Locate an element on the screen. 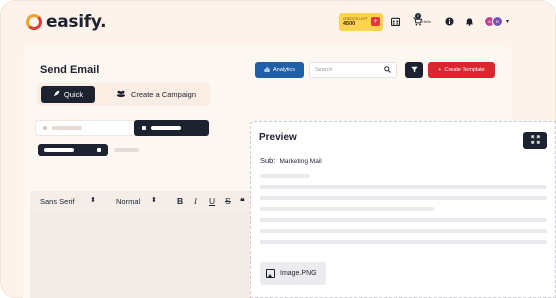  search-icon is located at coordinates (387, 70).